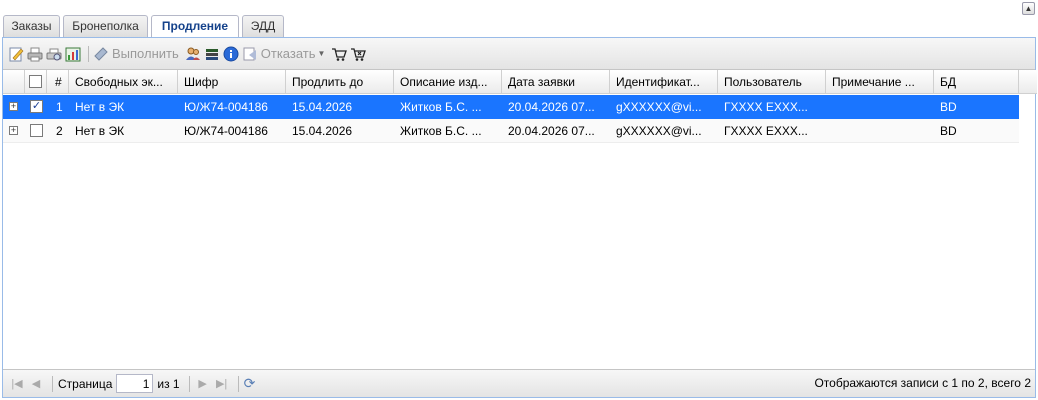 The height and width of the screenshot is (400, 1038). Describe the element at coordinates (168, 383) in the screenshot. I see `page-count-label: из 1` at that location.